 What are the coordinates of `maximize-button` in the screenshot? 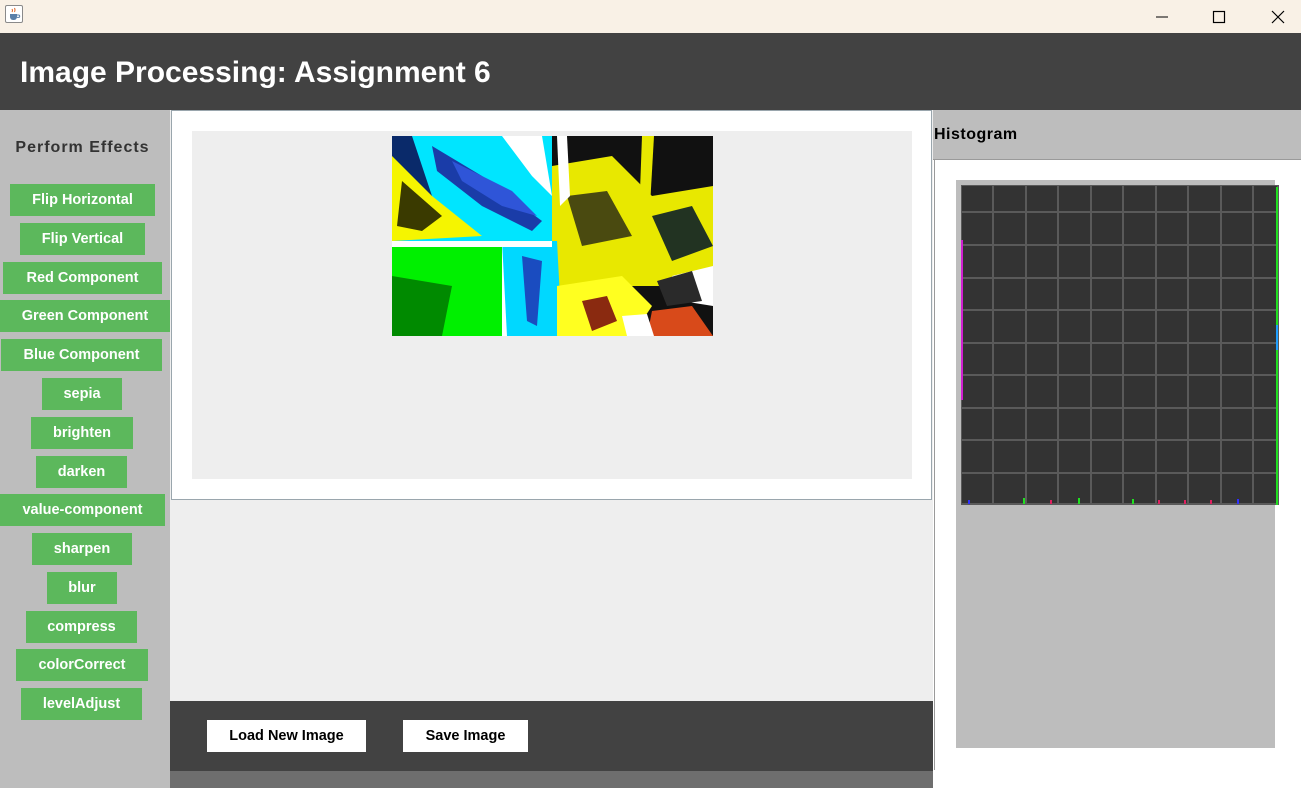 It's located at (1219, 16).